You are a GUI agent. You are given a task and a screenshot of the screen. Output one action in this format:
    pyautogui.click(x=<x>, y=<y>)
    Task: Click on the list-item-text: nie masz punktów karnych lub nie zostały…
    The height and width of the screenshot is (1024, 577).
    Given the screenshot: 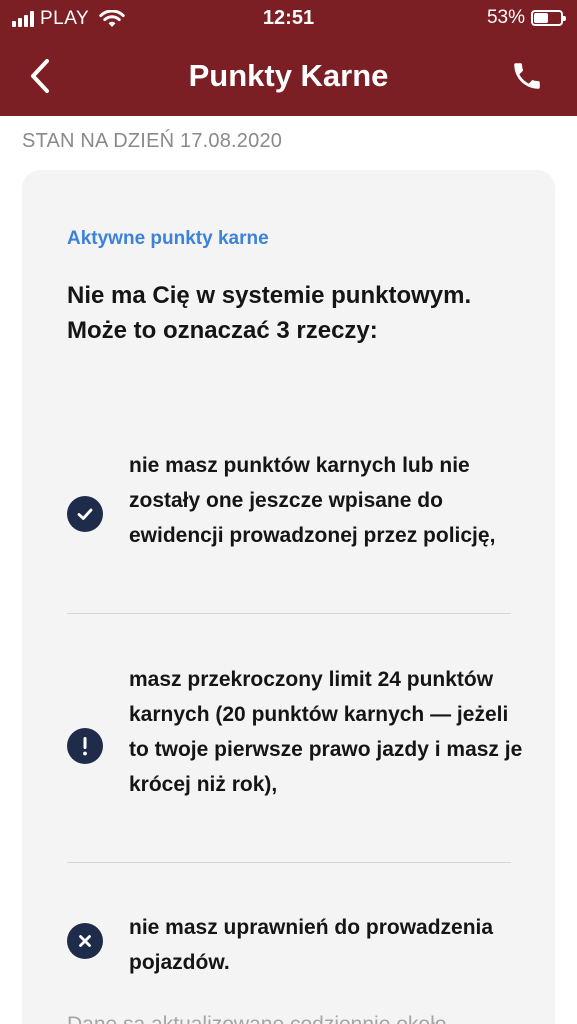 What is the action you would take?
    pyautogui.click(x=312, y=500)
    